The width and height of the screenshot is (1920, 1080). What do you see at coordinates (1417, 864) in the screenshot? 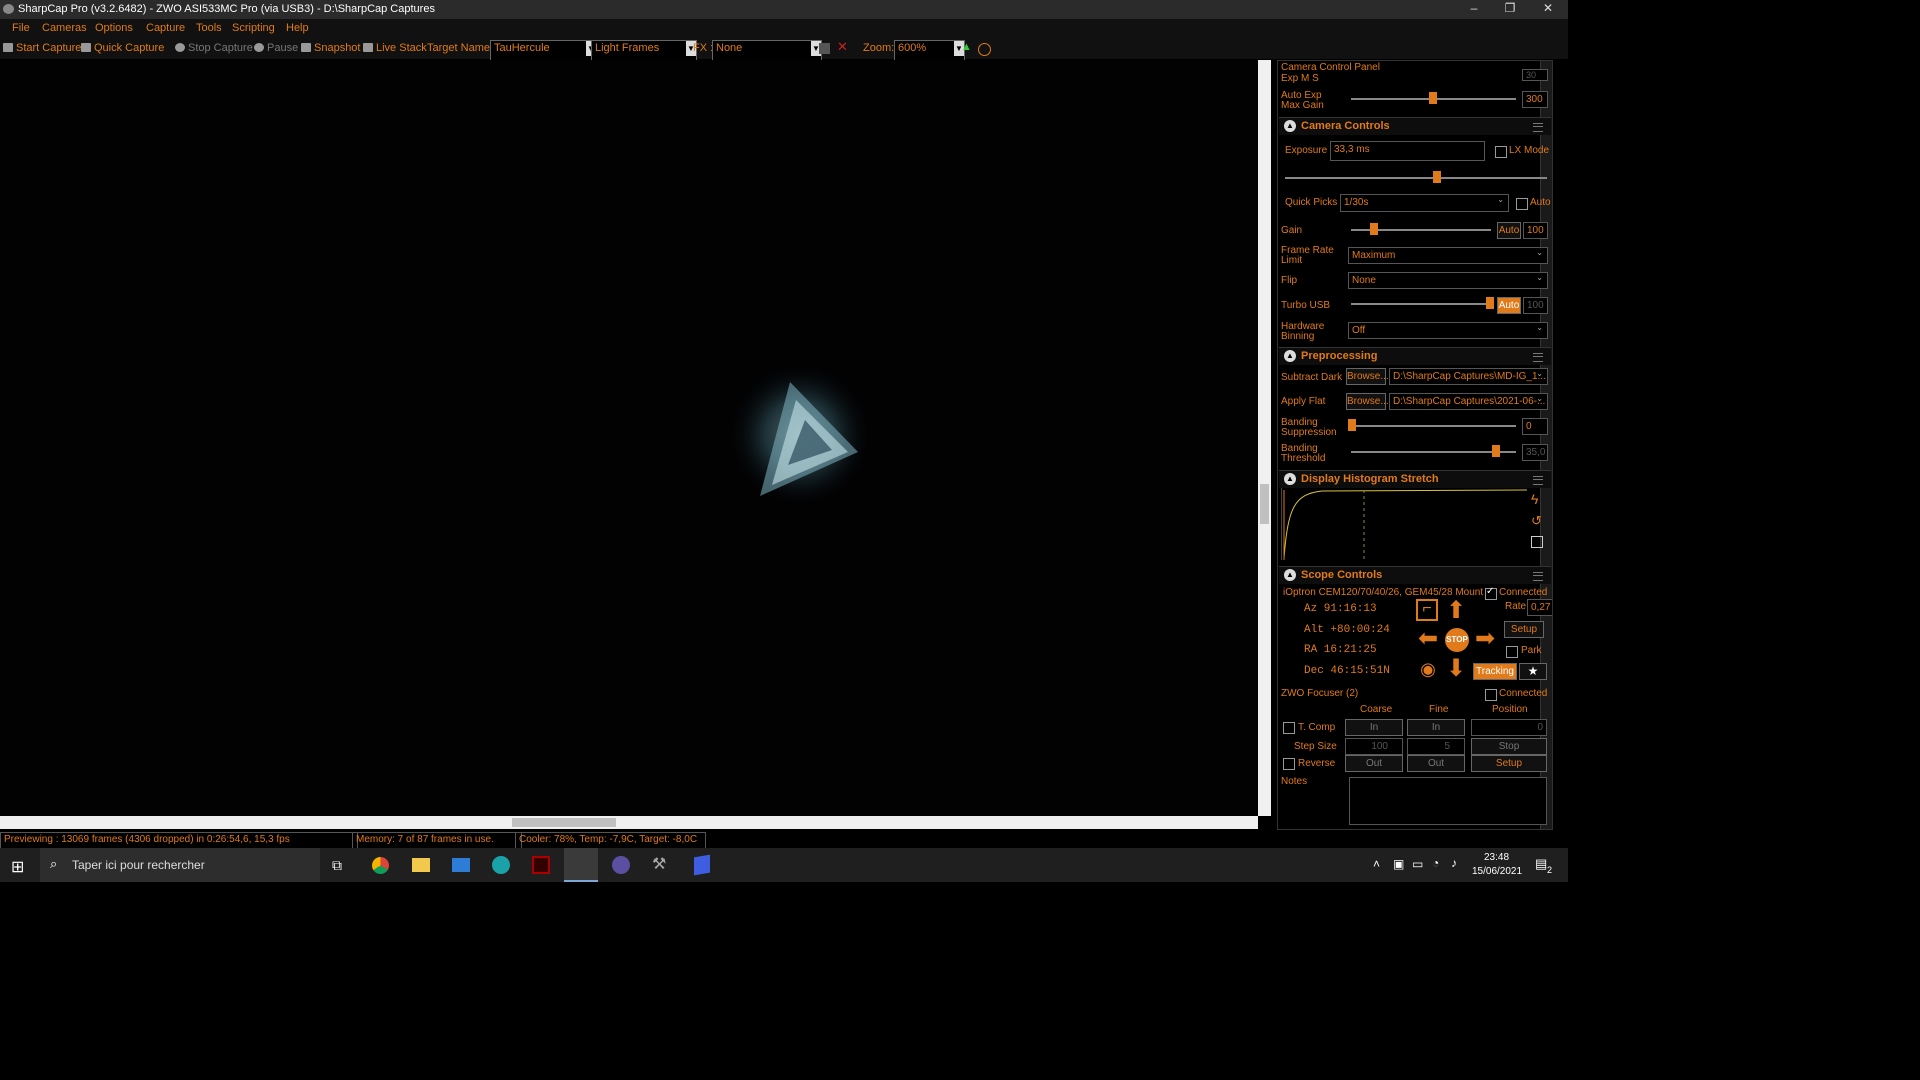
I see `battery-icon: ▭` at bounding box center [1417, 864].